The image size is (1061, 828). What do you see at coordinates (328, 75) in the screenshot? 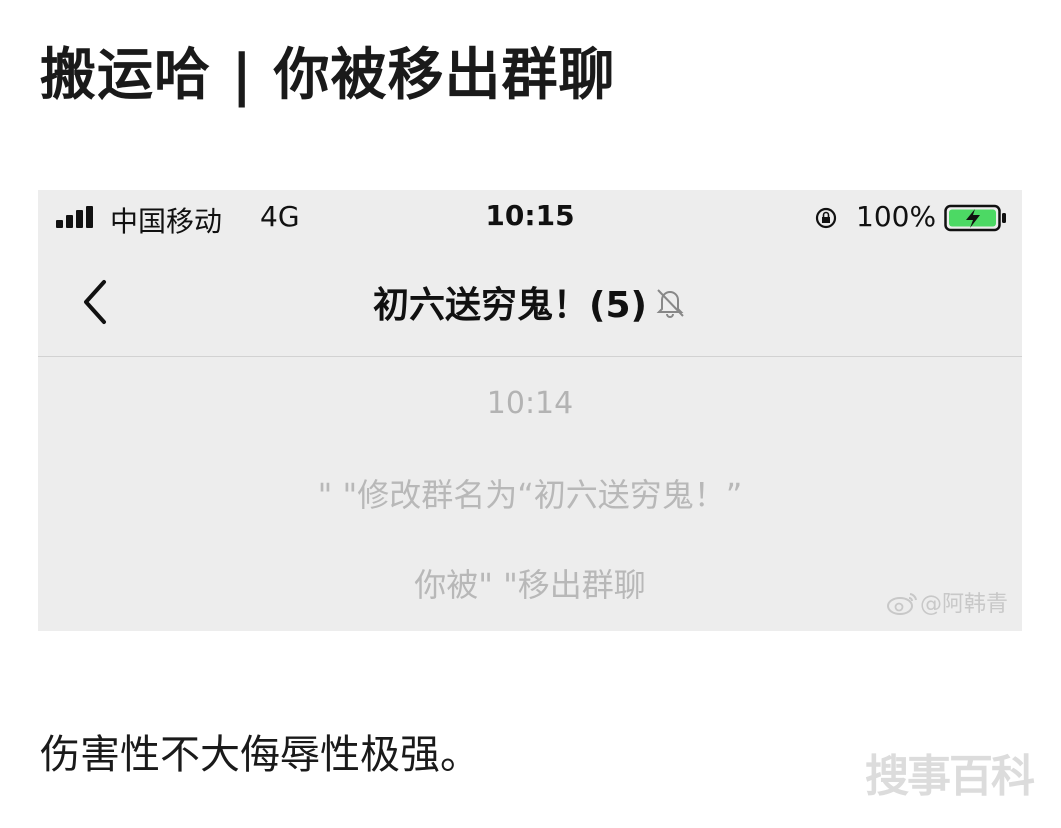
I see `post-title: 搬运哈 | 你被移出群聊` at bounding box center [328, 75].